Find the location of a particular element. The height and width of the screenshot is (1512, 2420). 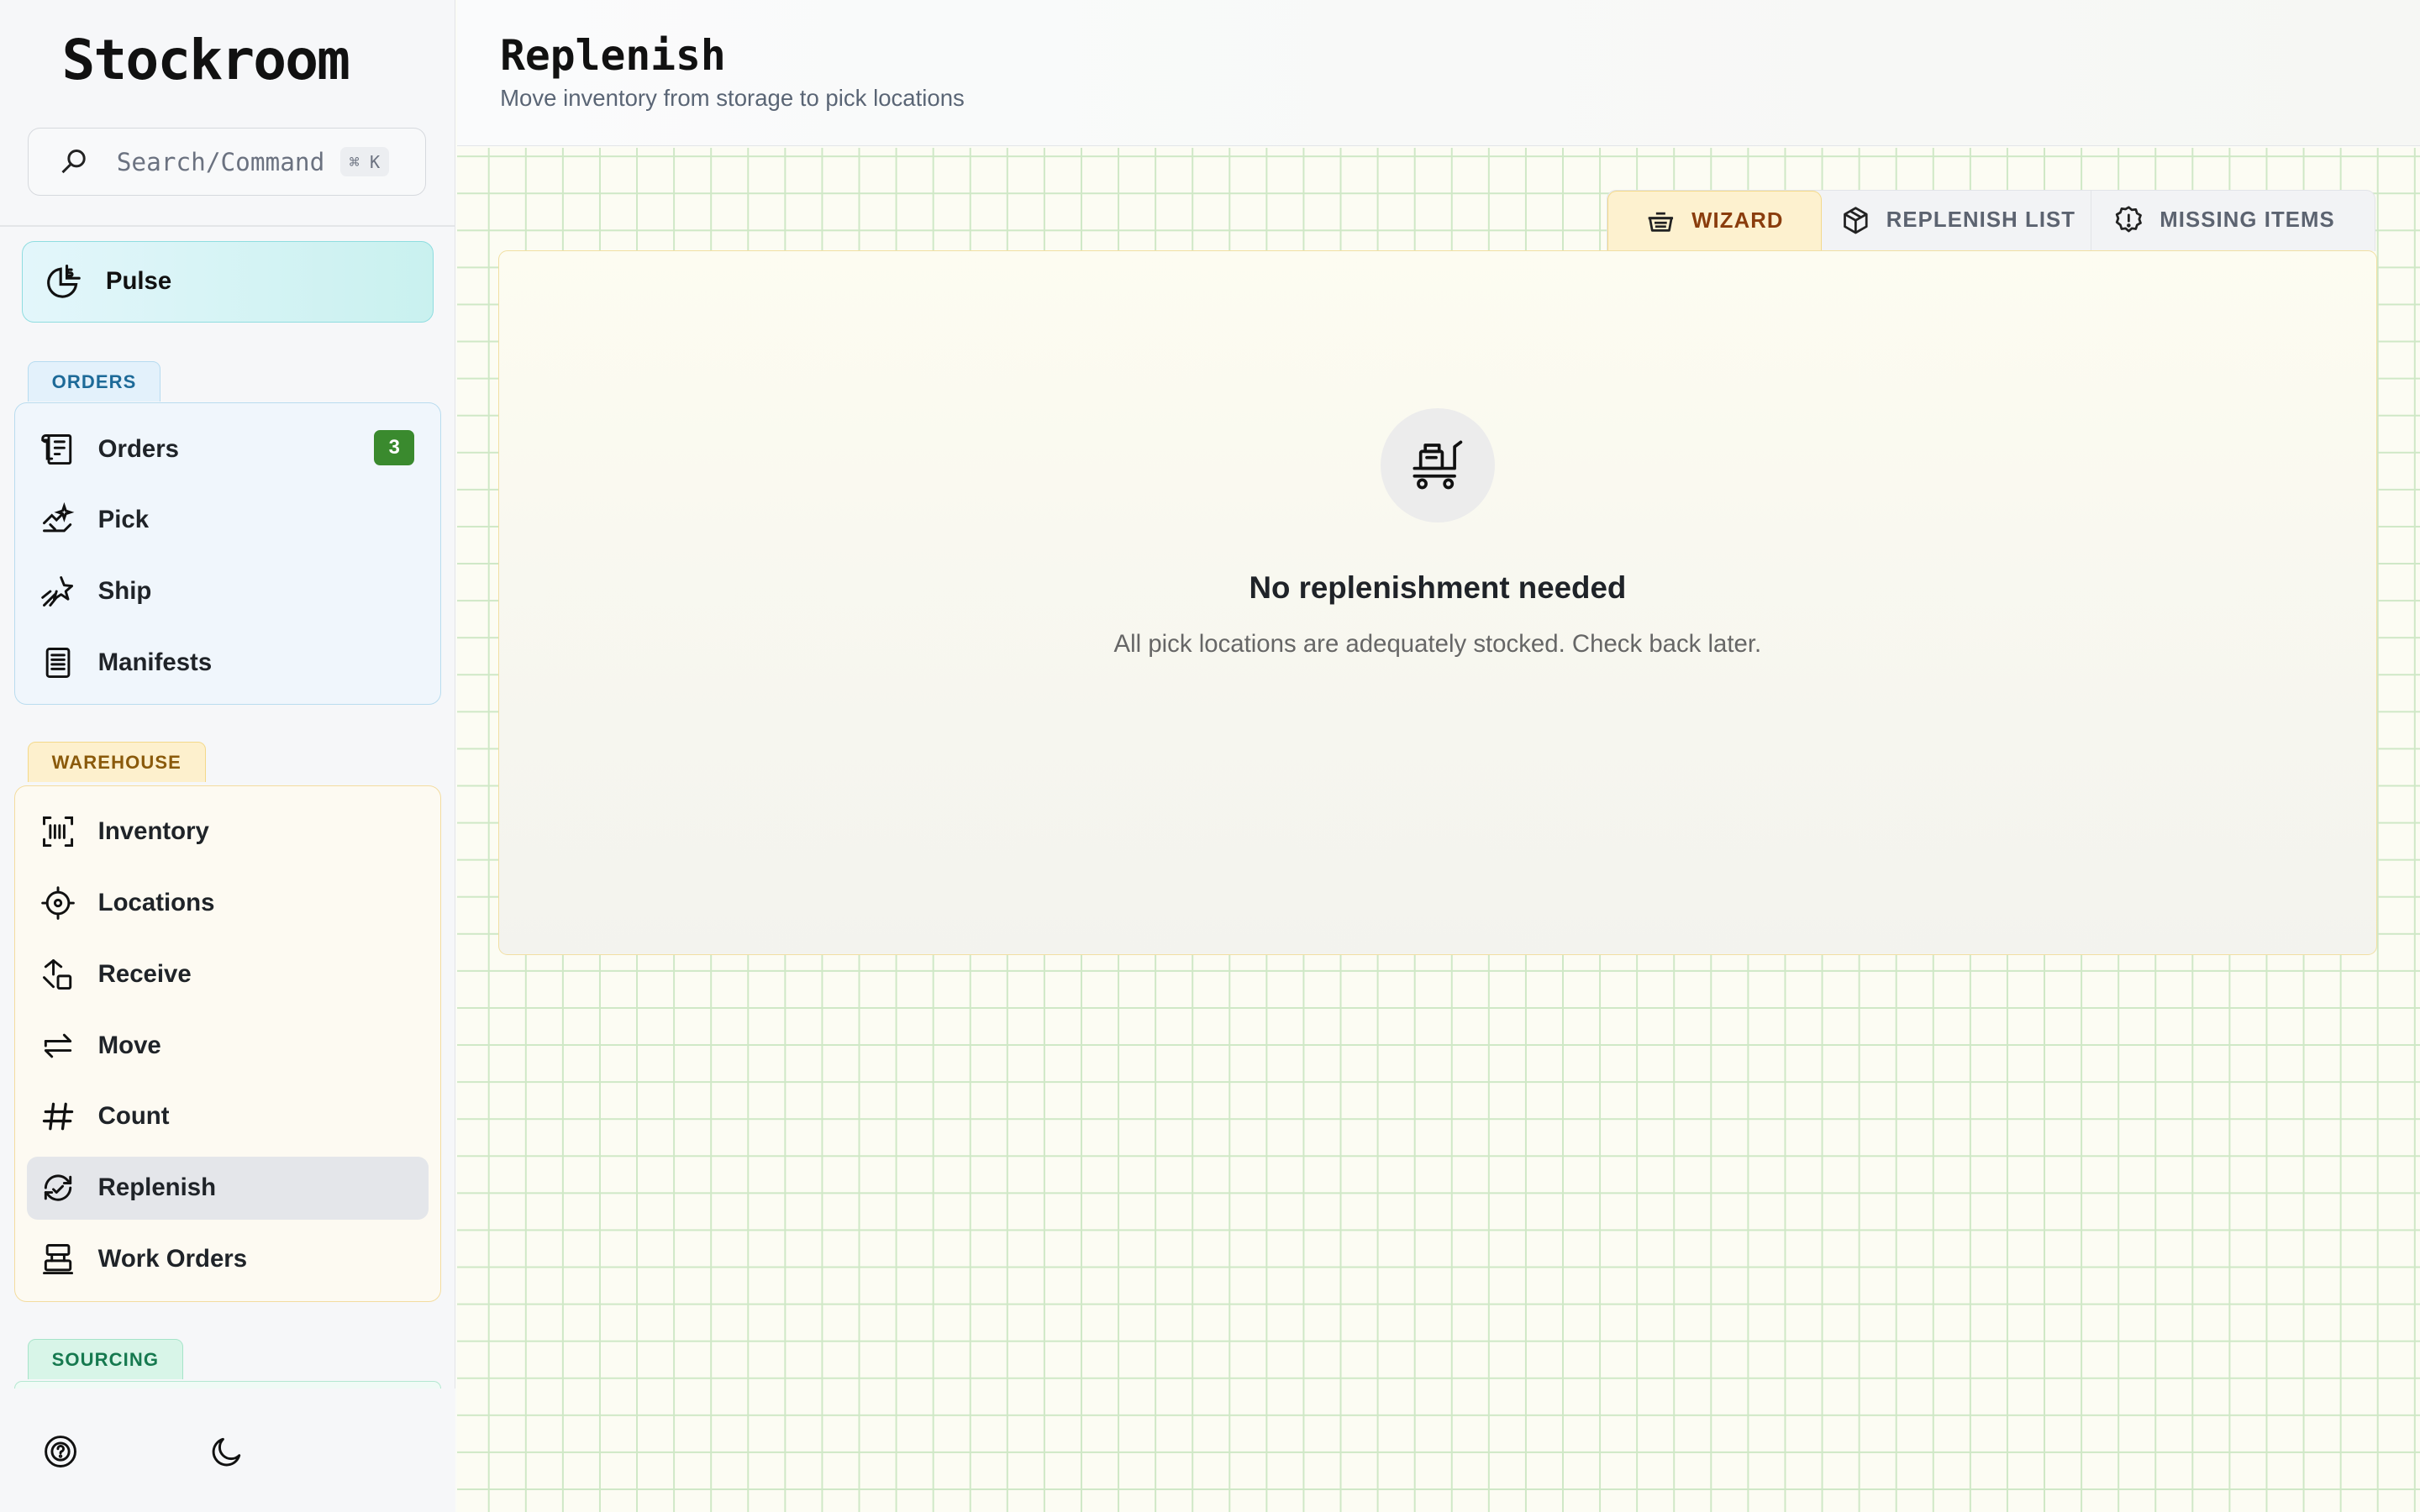

nav-pulse: Pulse is located at coordinates (227, 281).